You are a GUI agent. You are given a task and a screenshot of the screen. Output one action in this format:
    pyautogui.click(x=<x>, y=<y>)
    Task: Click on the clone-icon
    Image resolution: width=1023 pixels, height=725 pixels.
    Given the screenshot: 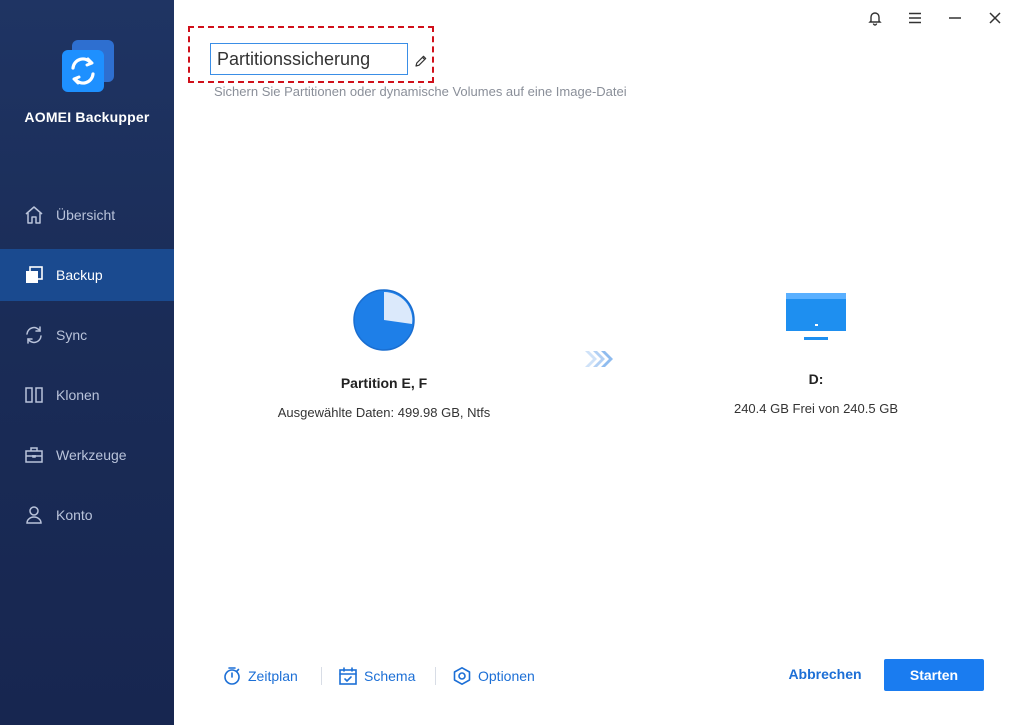 What is the action you would take?
    pyautogui.click(x=34, y=395)
    